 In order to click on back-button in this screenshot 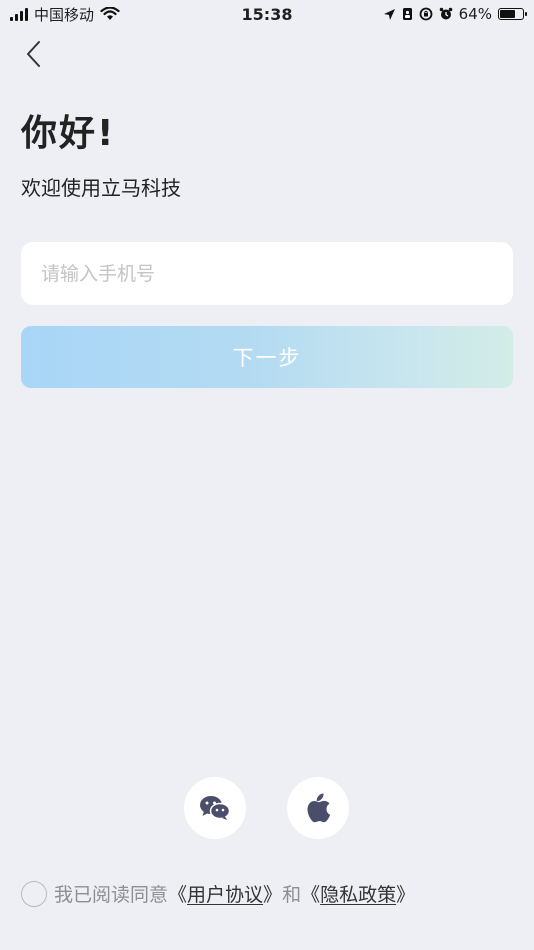, I will do `click(33, 54)`.